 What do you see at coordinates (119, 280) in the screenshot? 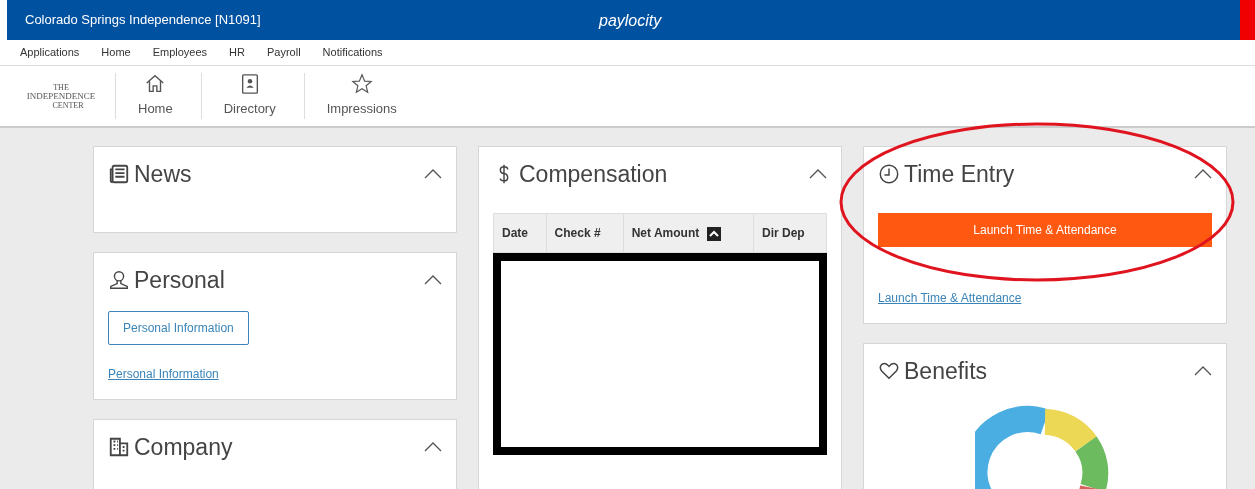
I see `person-icon` at bounding box center [119, 280].